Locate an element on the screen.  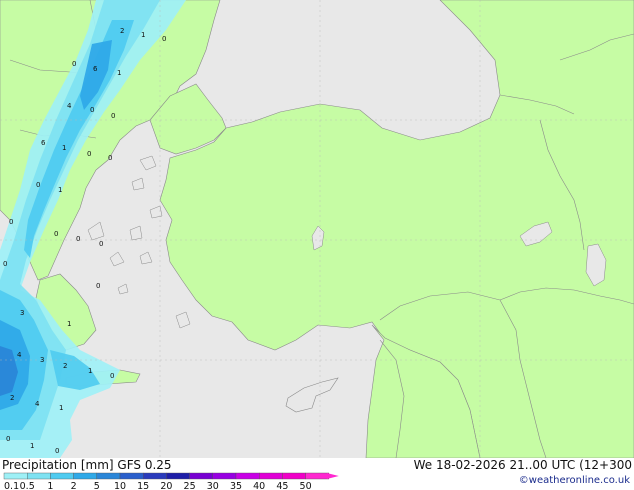
credit-link: ©weatheronline.co.uk is located at coordinates (574, 480).